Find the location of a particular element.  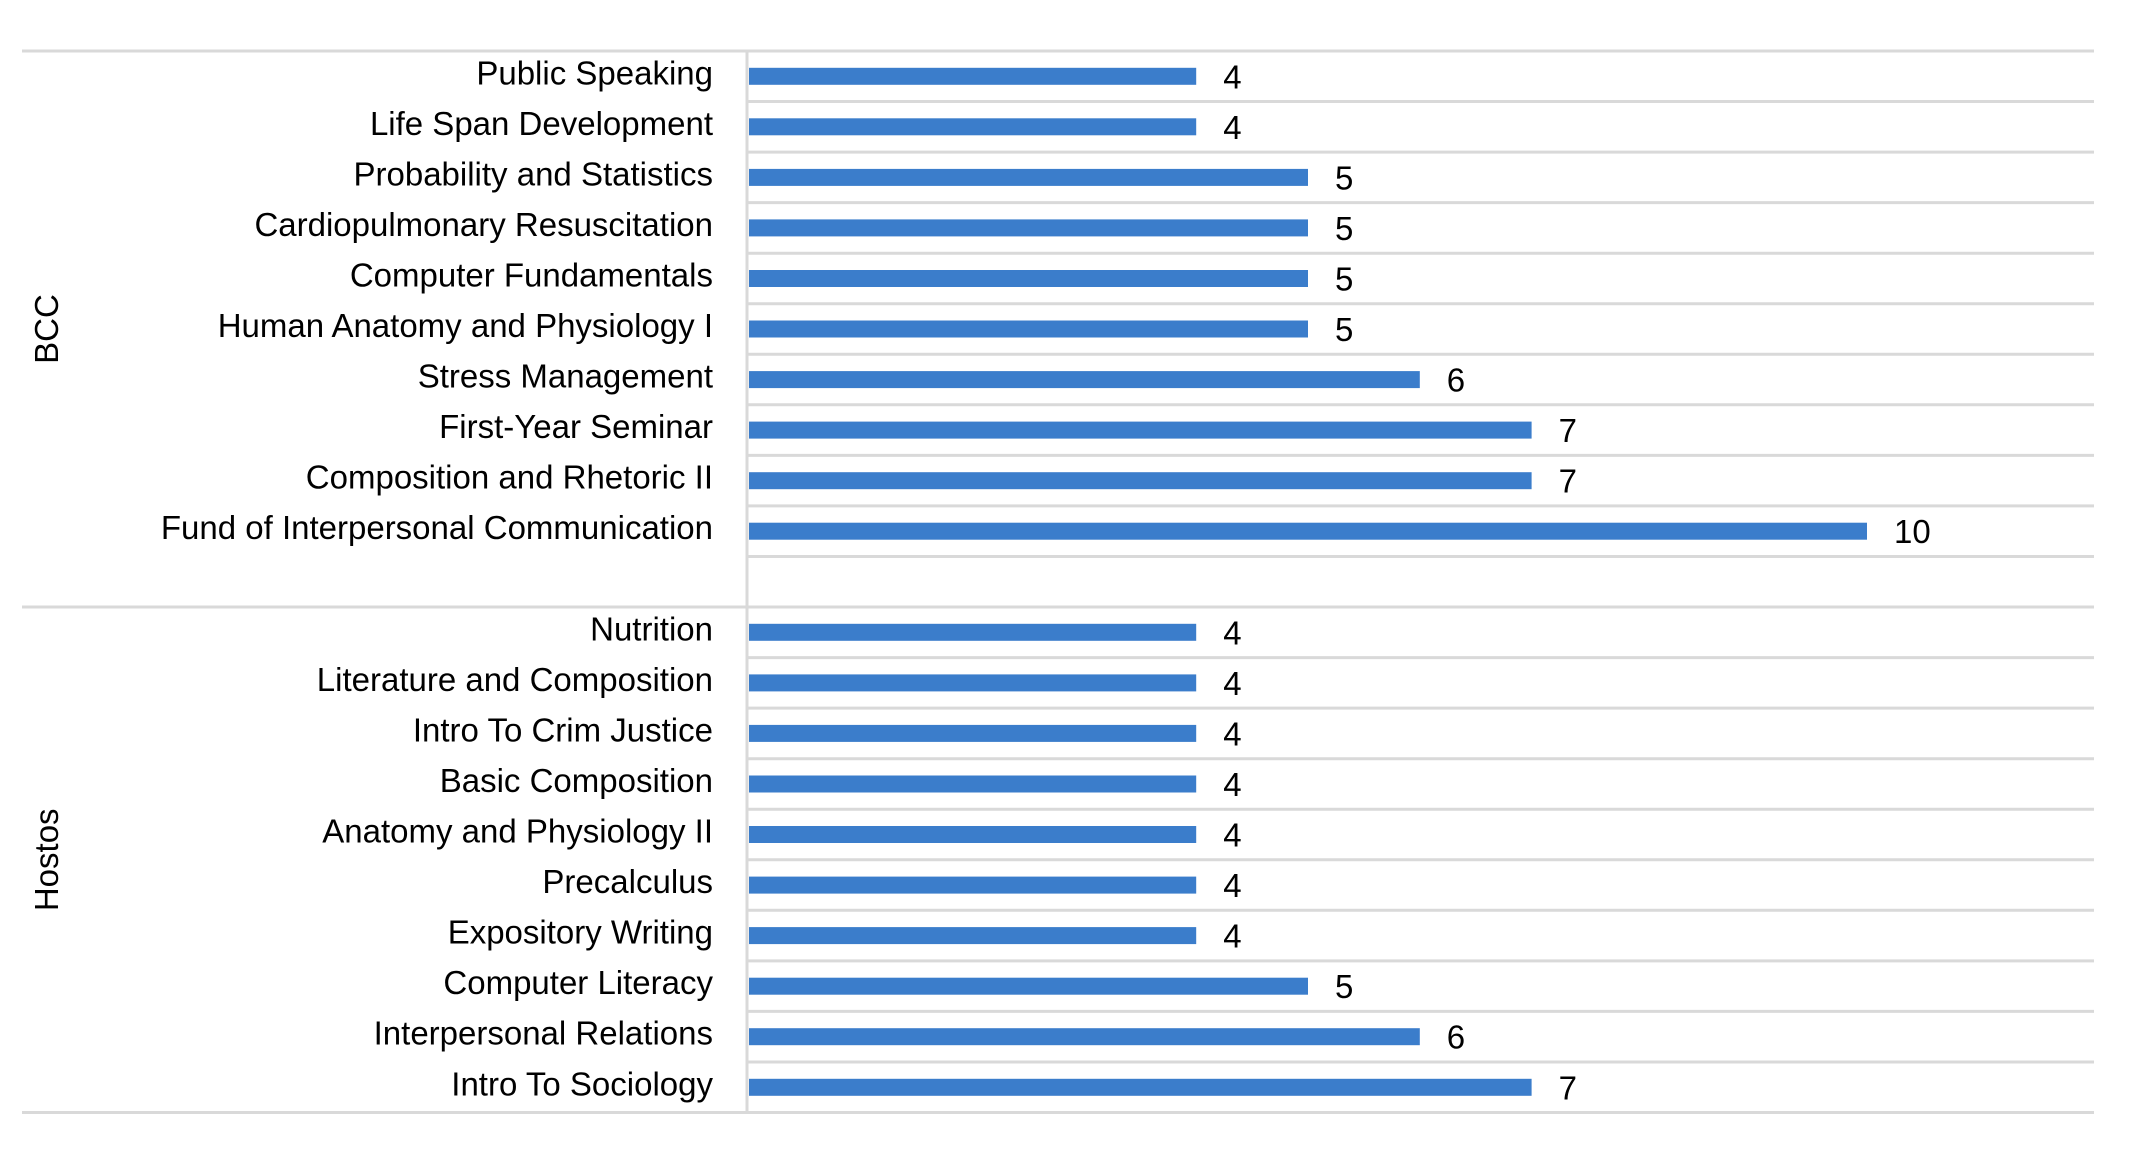

category-label: Literature and Composition is located at coordinates (515, 679).